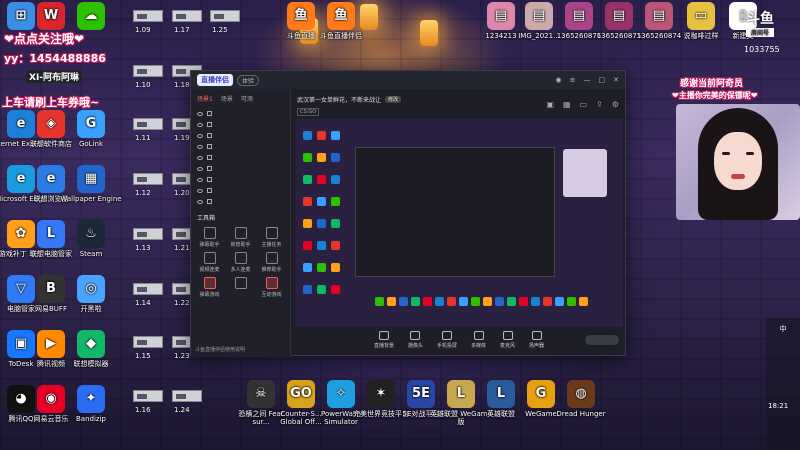  What do you see at coordinates (220, 349) in the screenshot?
I see `usage-note: 斗鱼直播伴侣使用说明` at bounding box center [220, 349].